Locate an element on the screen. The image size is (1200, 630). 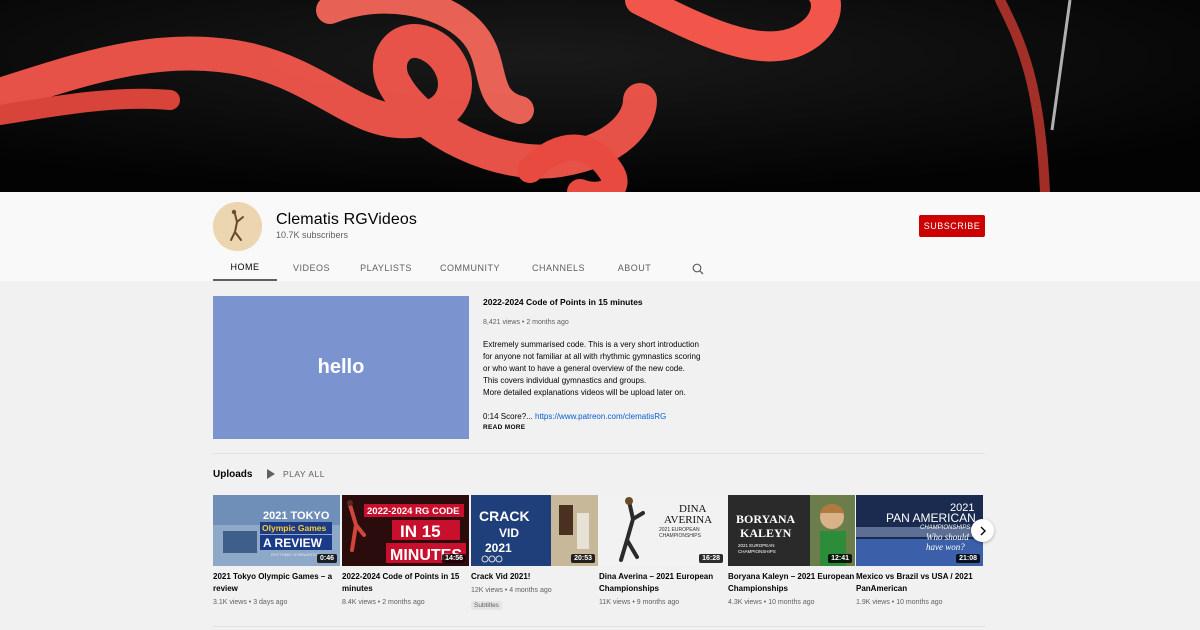
video-meta: 12K views • 4 months ago is located at coordinates (511, 590).